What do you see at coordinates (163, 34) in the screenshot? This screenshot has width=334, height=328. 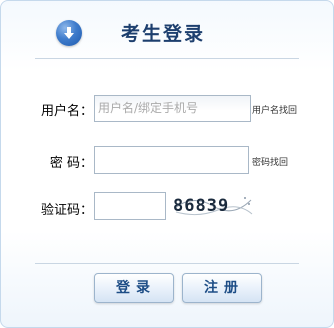 I see `page-title: 考生登录` at bounding box center [163, 34].